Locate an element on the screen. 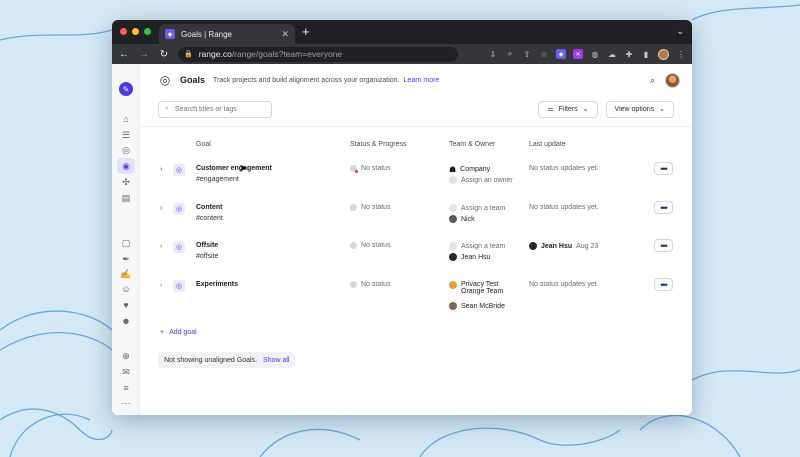  owner-label: Jean Hsu is located at coordinates (476, 257).